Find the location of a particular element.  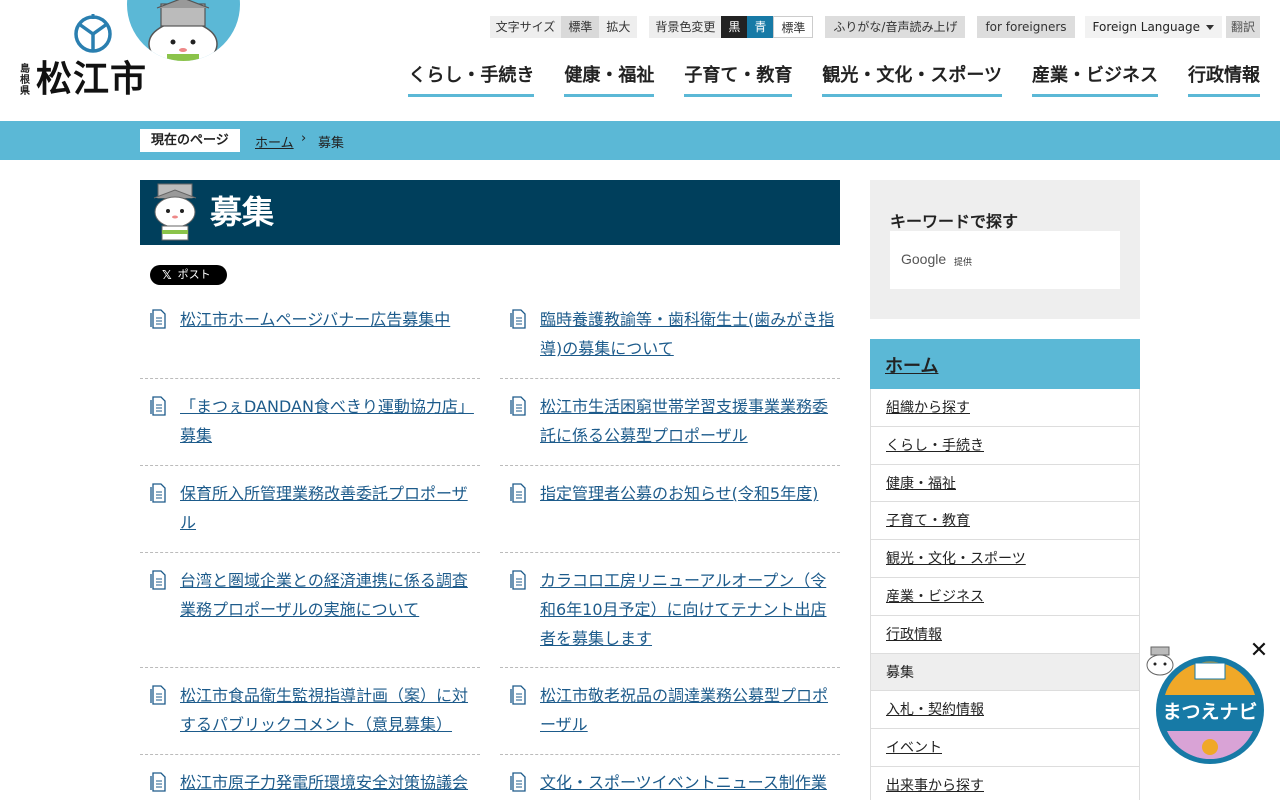

item-link: 松江市食品衛生監視指導計画（案）に対するパブリックコメント（意見募集） is located at coordinates (330, 710).